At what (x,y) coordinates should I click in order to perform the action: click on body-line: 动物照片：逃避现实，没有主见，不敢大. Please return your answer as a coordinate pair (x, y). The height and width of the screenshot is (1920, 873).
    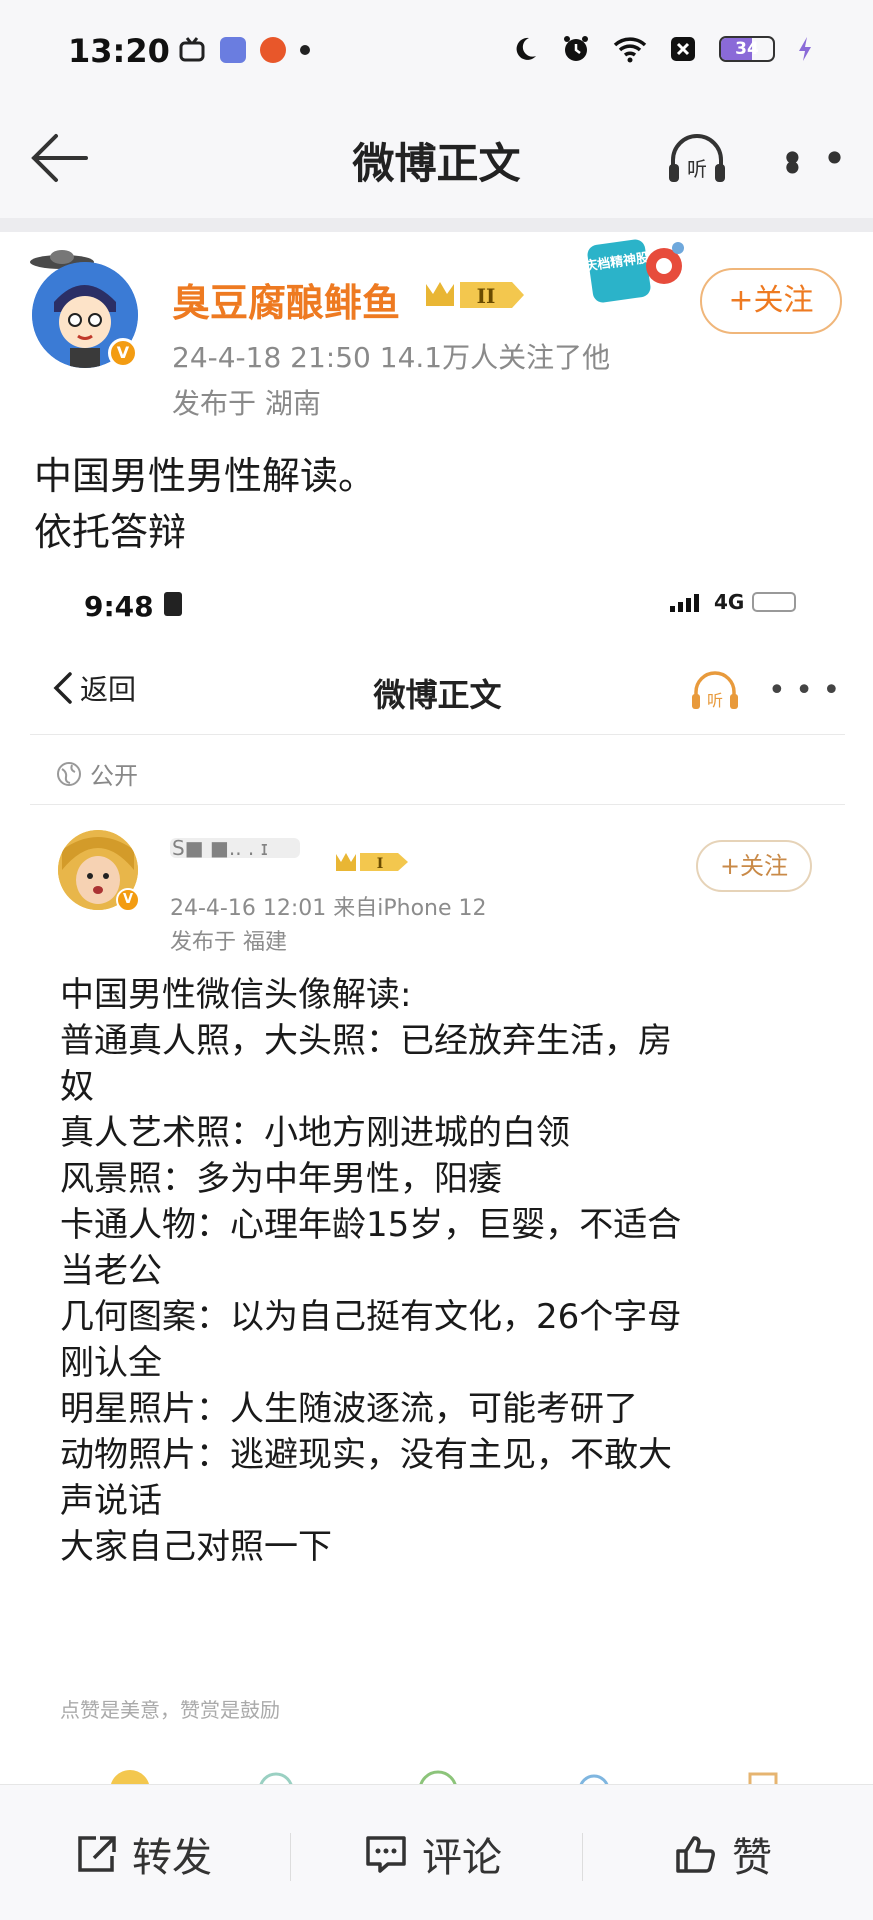
    Looking at the image, I should click on (366, 1455).